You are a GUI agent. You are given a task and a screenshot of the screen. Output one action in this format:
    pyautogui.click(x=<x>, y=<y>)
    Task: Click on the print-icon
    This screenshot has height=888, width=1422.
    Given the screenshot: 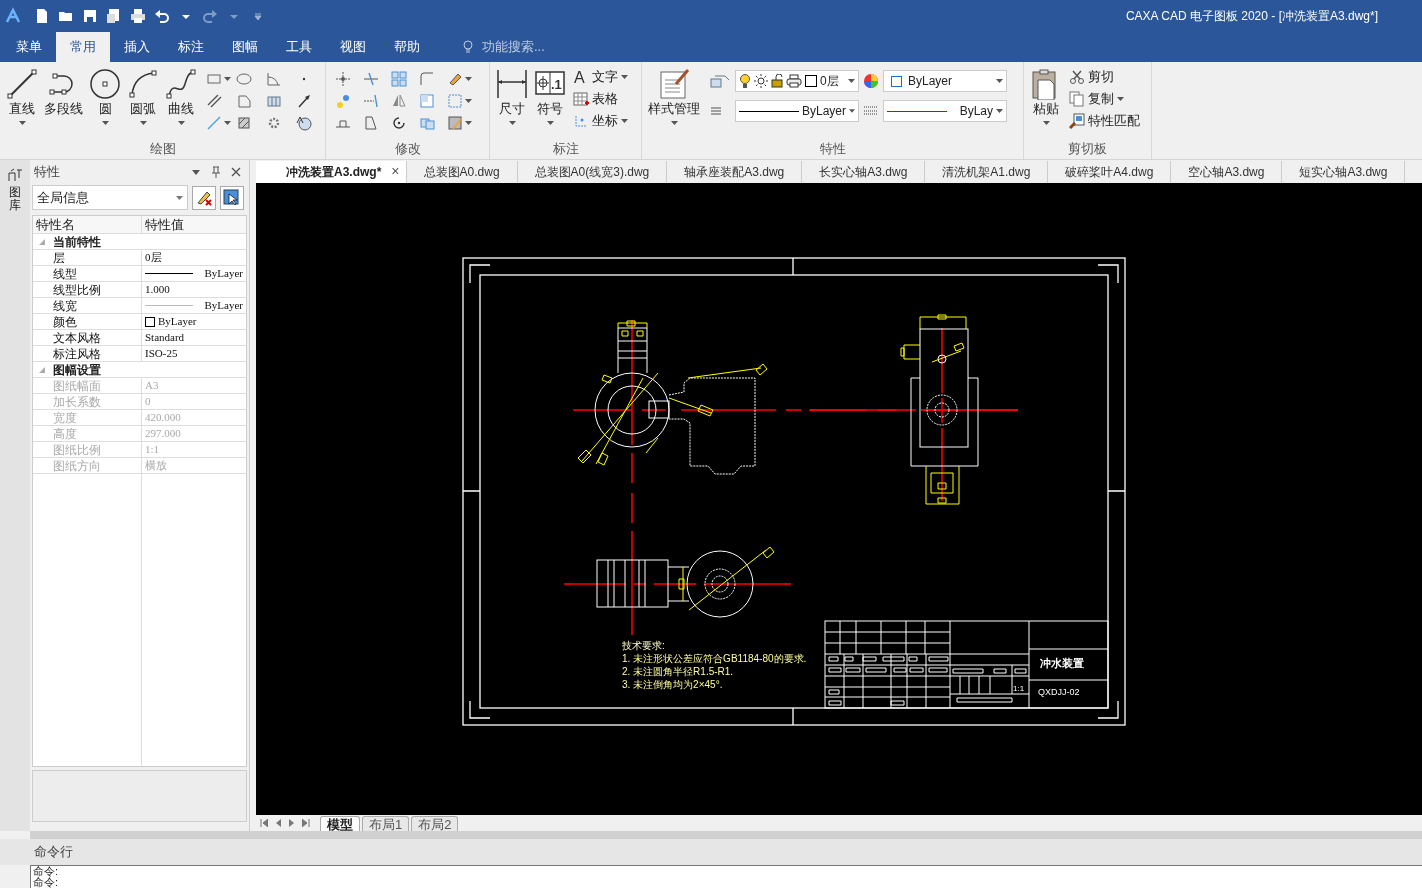 What is the action you would take?
    pyautogui.click(x=138, y=16)
    